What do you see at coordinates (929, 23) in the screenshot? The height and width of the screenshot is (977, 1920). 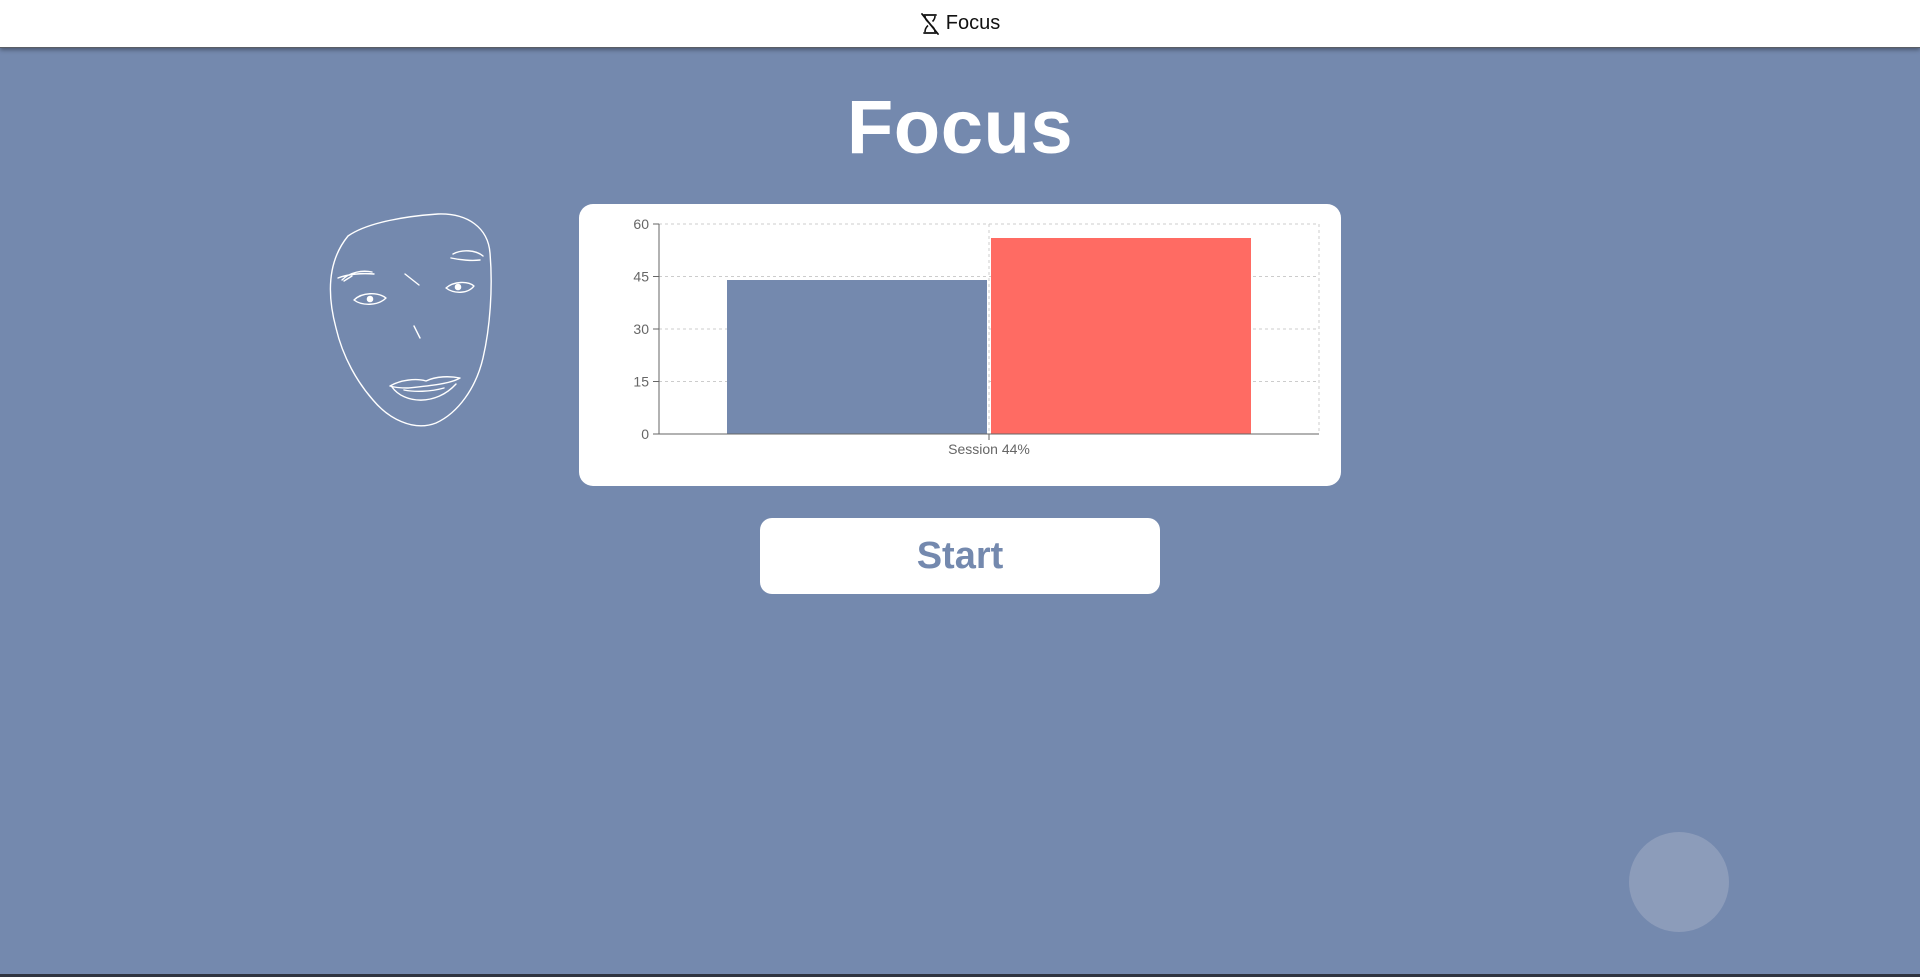 I see `hourglass-off-icon` at bounding box center [929, 23].